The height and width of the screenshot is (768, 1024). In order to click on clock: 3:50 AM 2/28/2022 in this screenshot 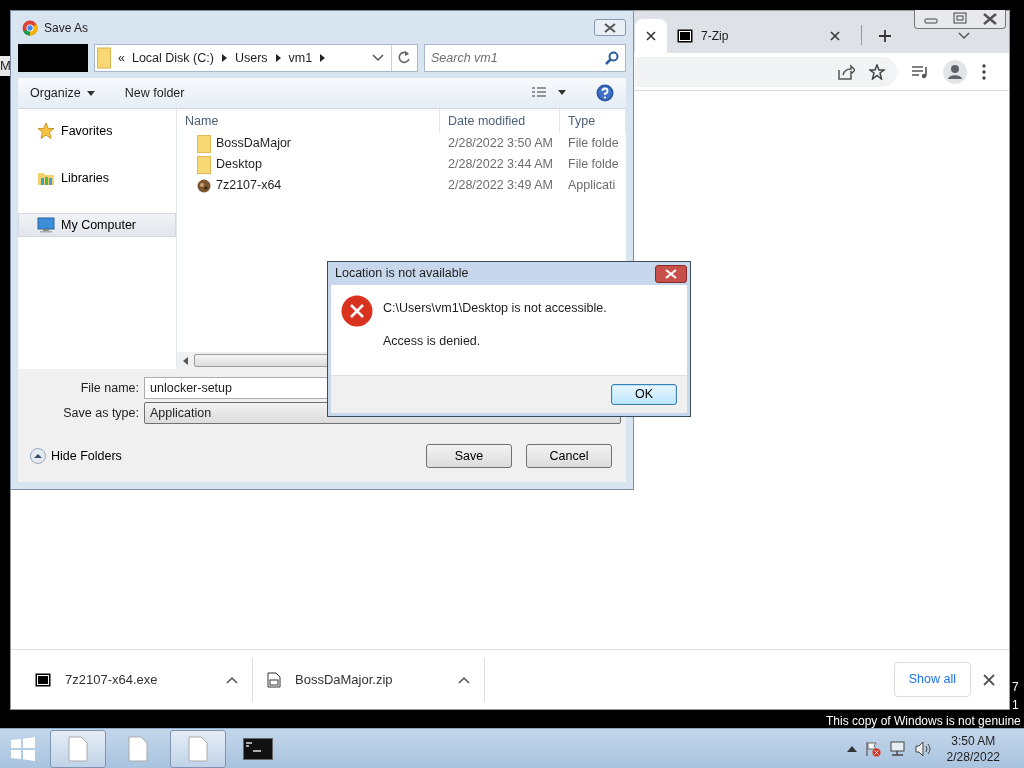, I will do `click(973, 748)`.